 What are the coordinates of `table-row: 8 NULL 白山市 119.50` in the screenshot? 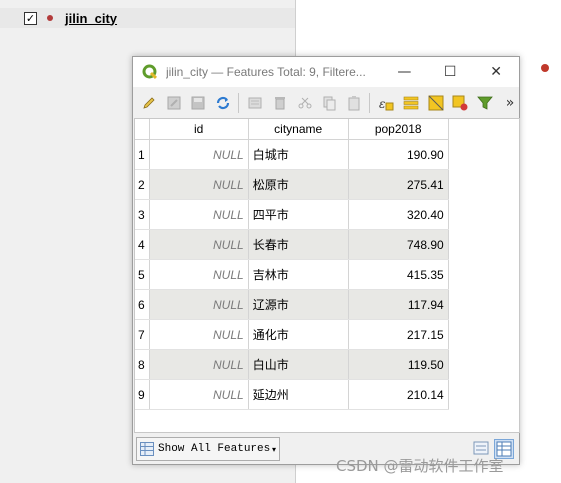 It's located at (292, 364).